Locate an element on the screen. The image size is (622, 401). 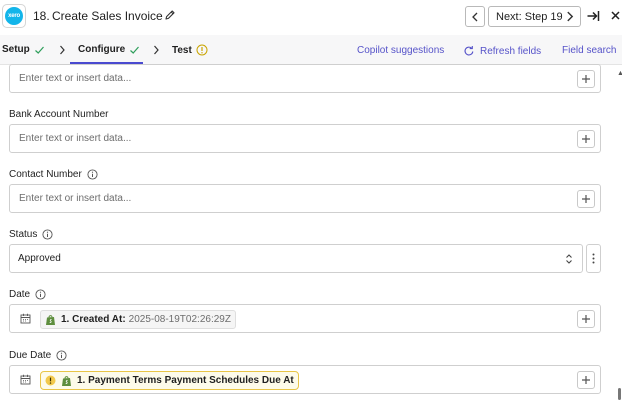
pill-label: 1. Created At: is located at coordinates (93, 319).